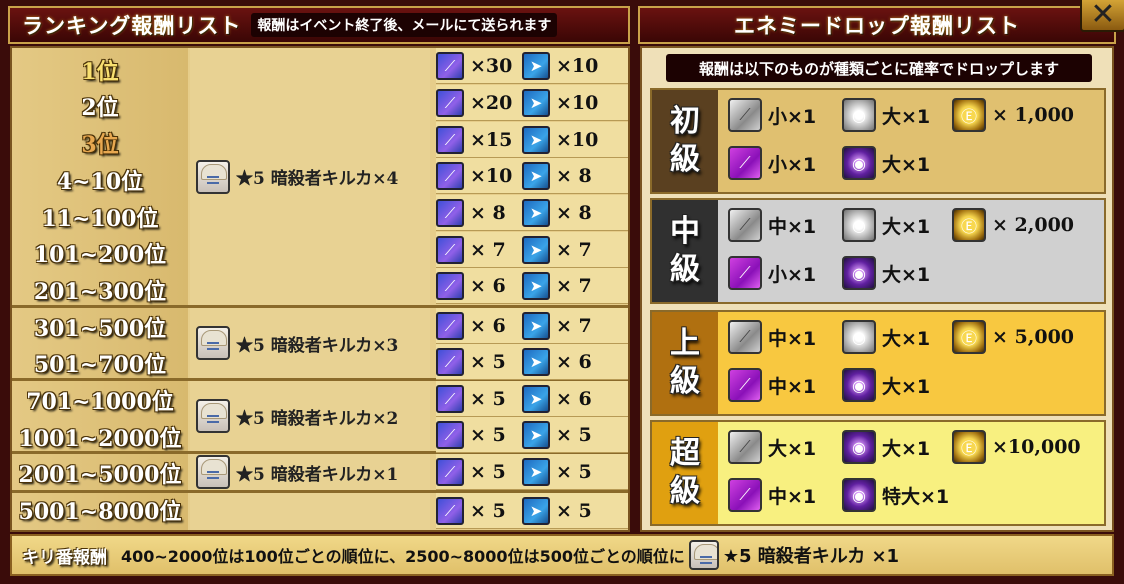 This screenshot has height=584, width=1124. What do you see at coordinates (132, 25) in the screenshot?
I see `ranking-title: ランキング報酬リスト` at bounding box center [132, 25].